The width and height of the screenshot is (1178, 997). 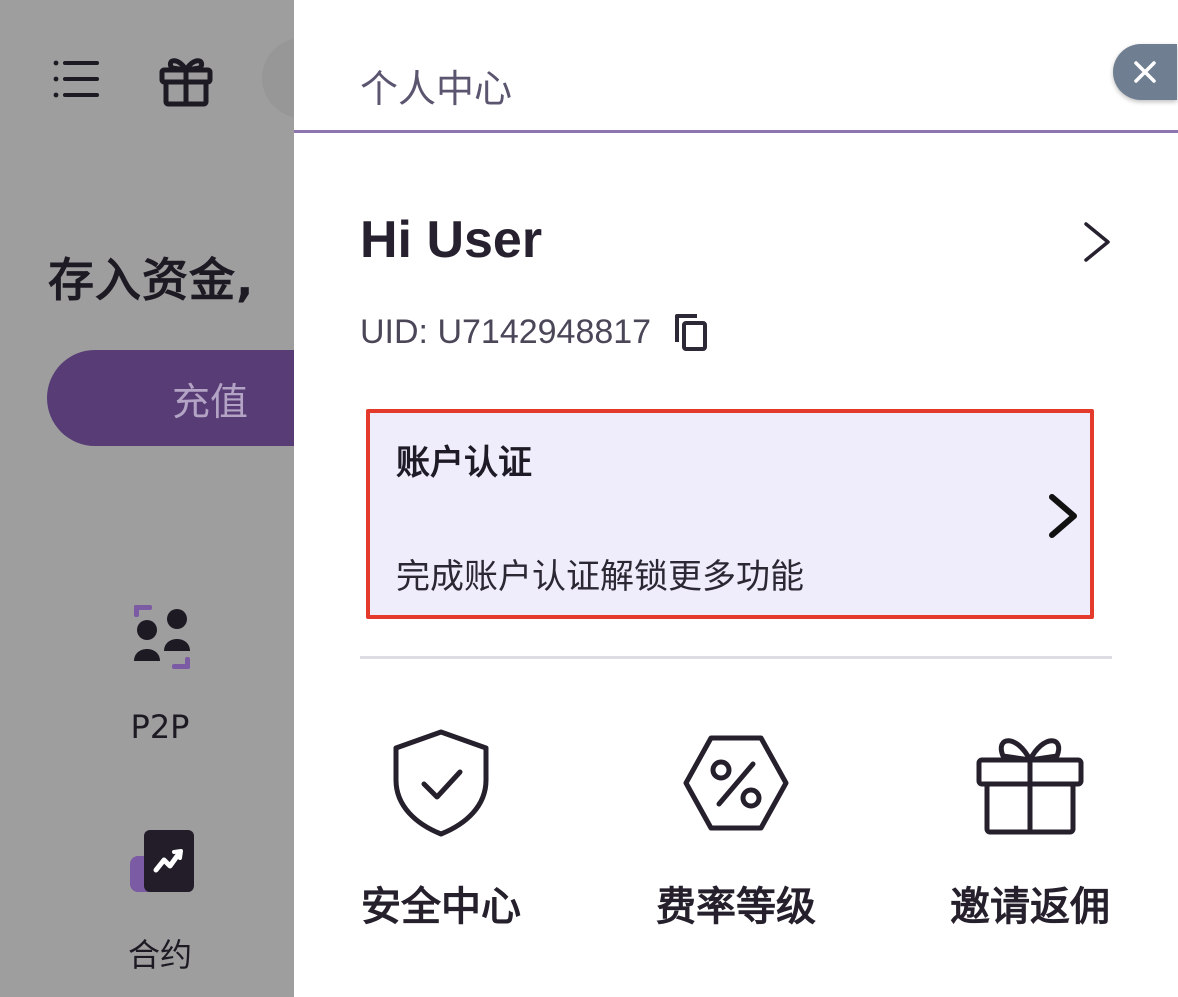 I want to click on shortcut-label: 邀请返佣, so click(x=1030, y=907).